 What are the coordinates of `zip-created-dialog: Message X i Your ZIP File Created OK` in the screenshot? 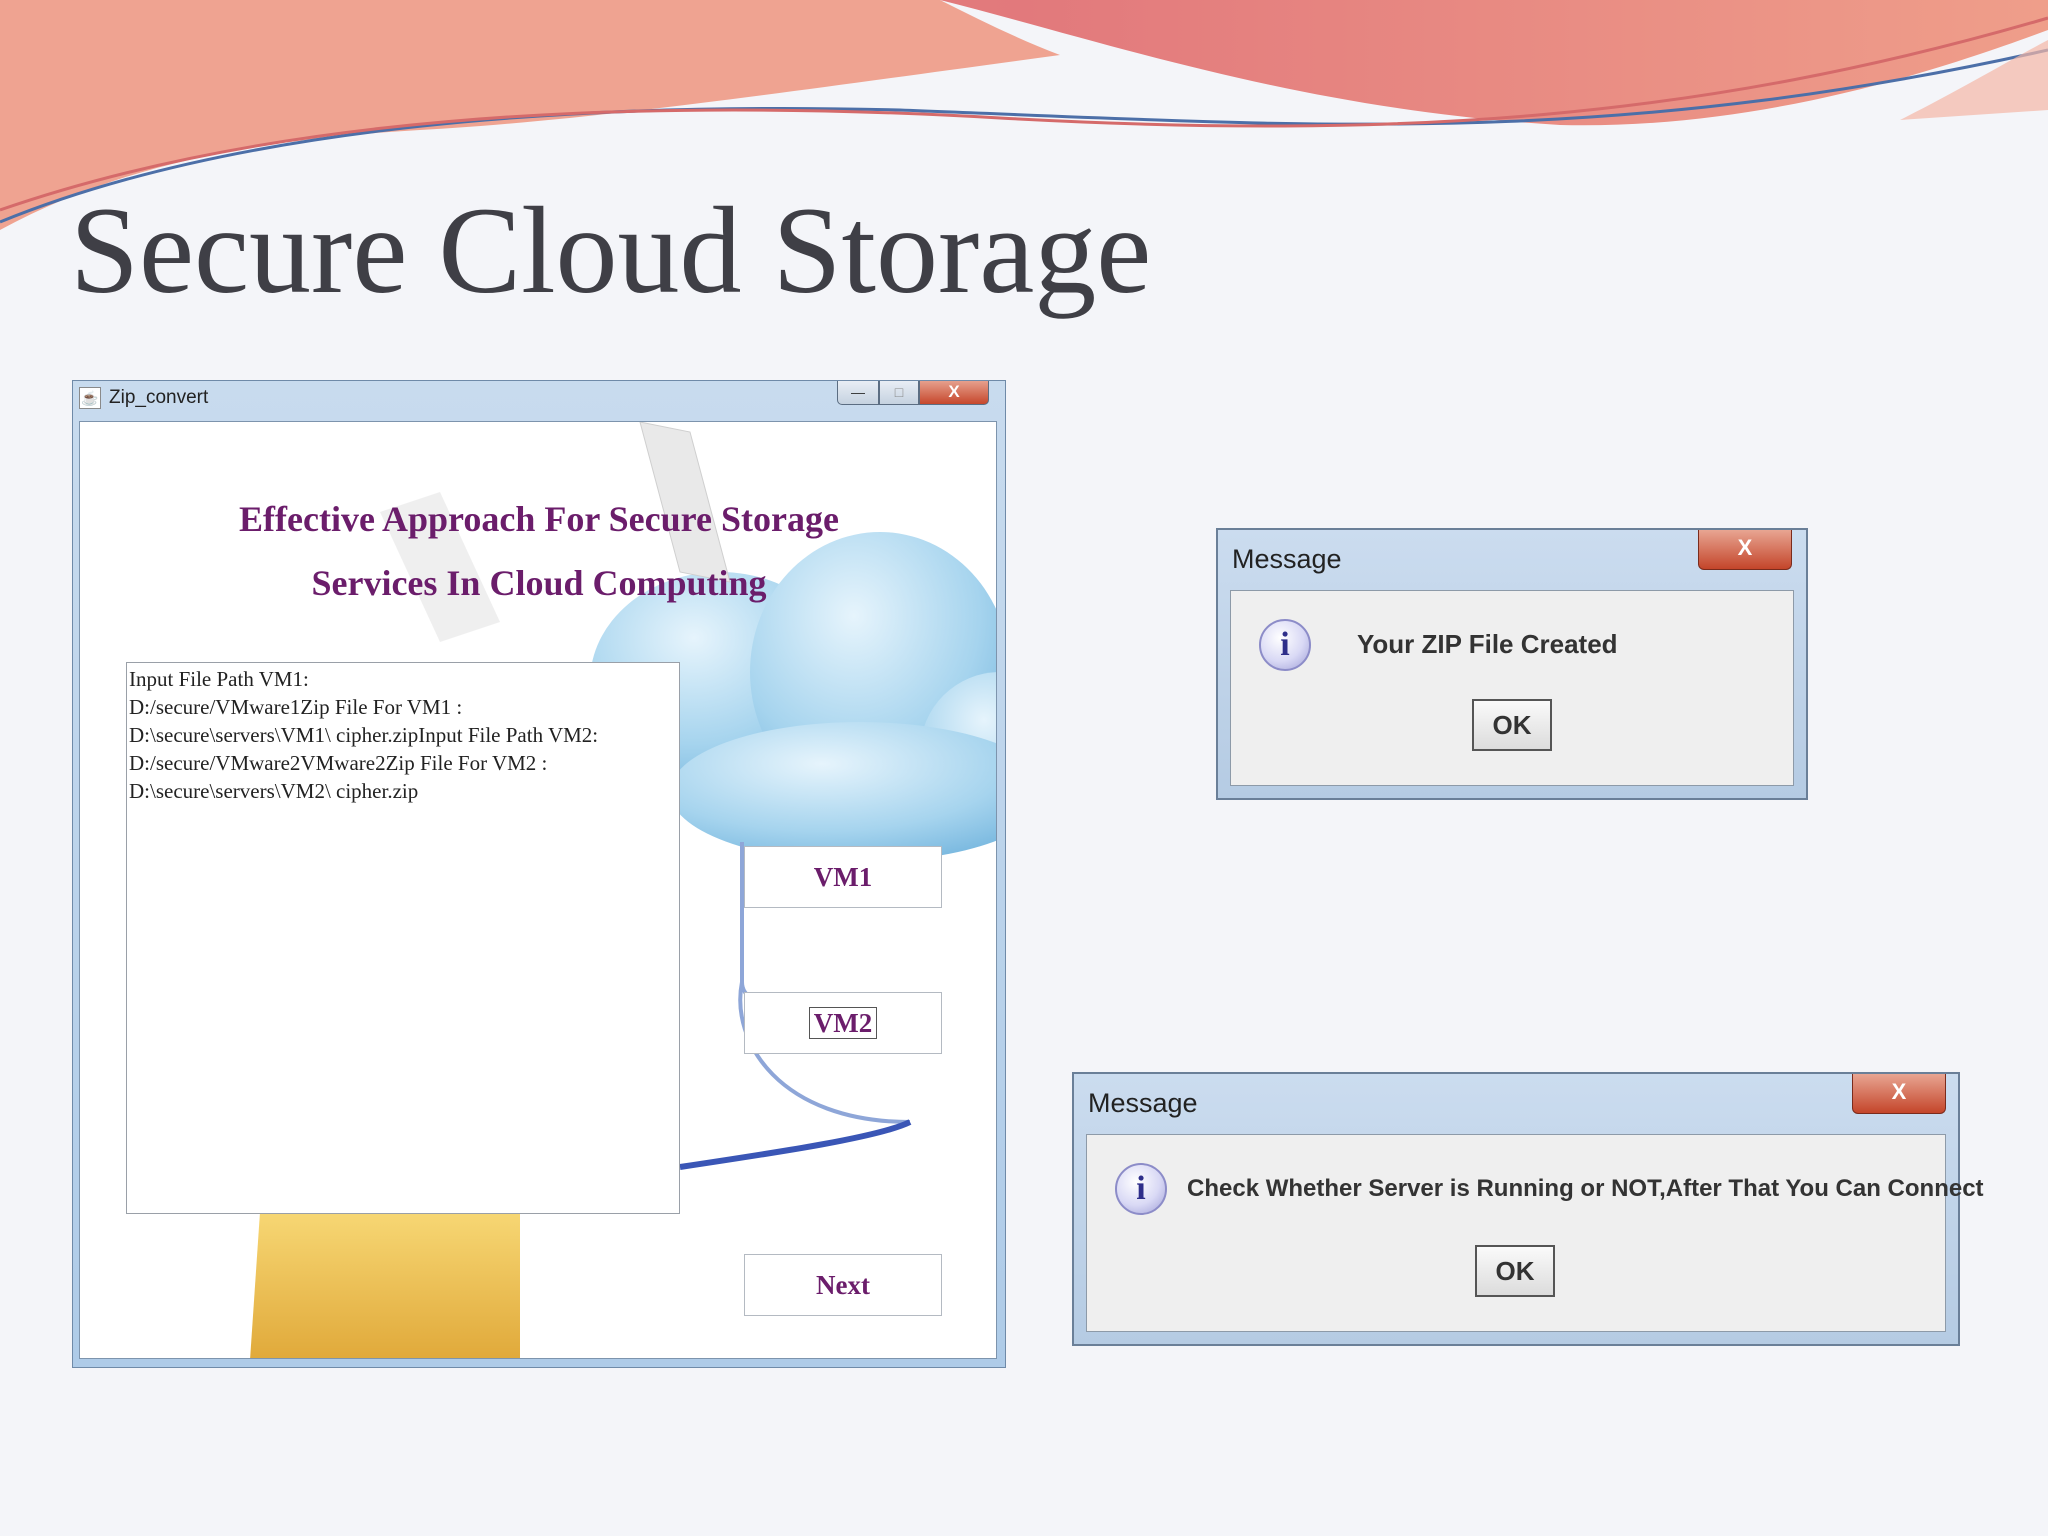 It's located at (1512, 664).